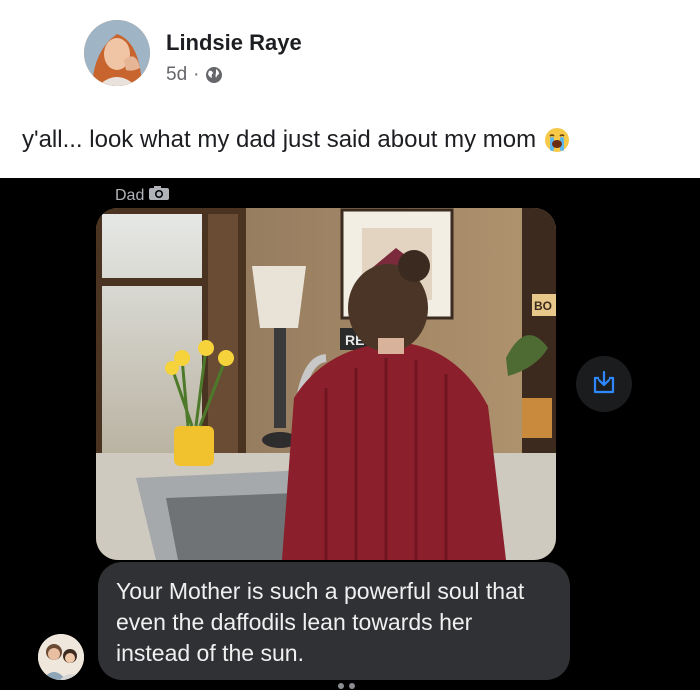 Image resolution: width=700 pixels, height=690 pixels. What do you see at coordinates (61, 657) in the screenshot?
I see `dad-avatar` at bounding box center [61, 657].